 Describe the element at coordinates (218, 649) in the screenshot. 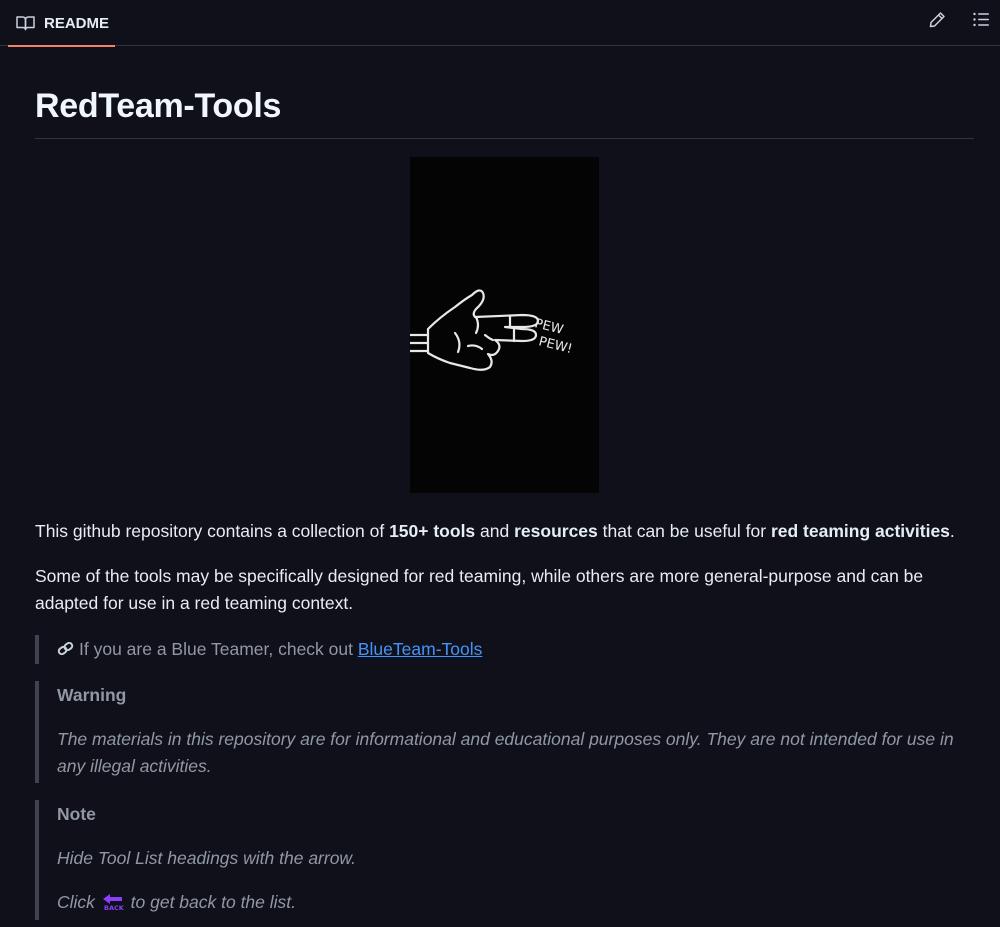

I see `blue-teamer-text: If you are a Blue Teamer, check out` at that location.